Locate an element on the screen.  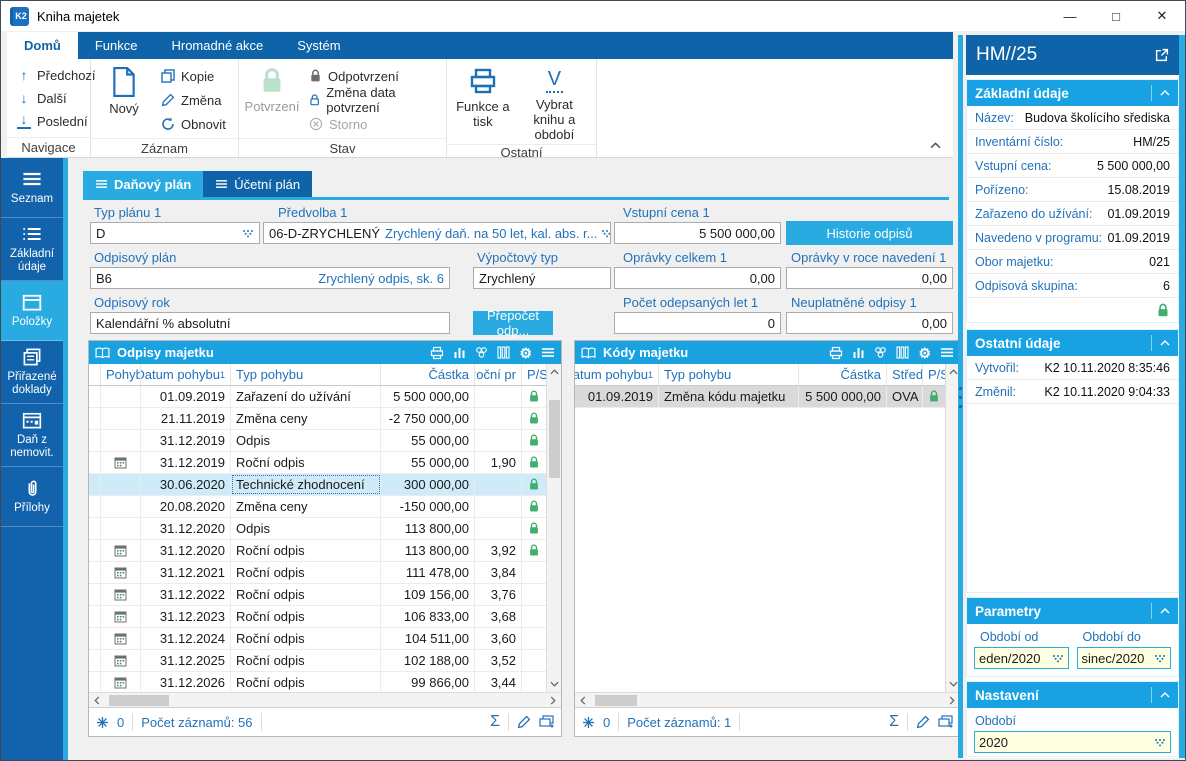
table-row: 31.12.2023 Roční odpis 106 833,00 3,68 is located at coordinates (317, 617).